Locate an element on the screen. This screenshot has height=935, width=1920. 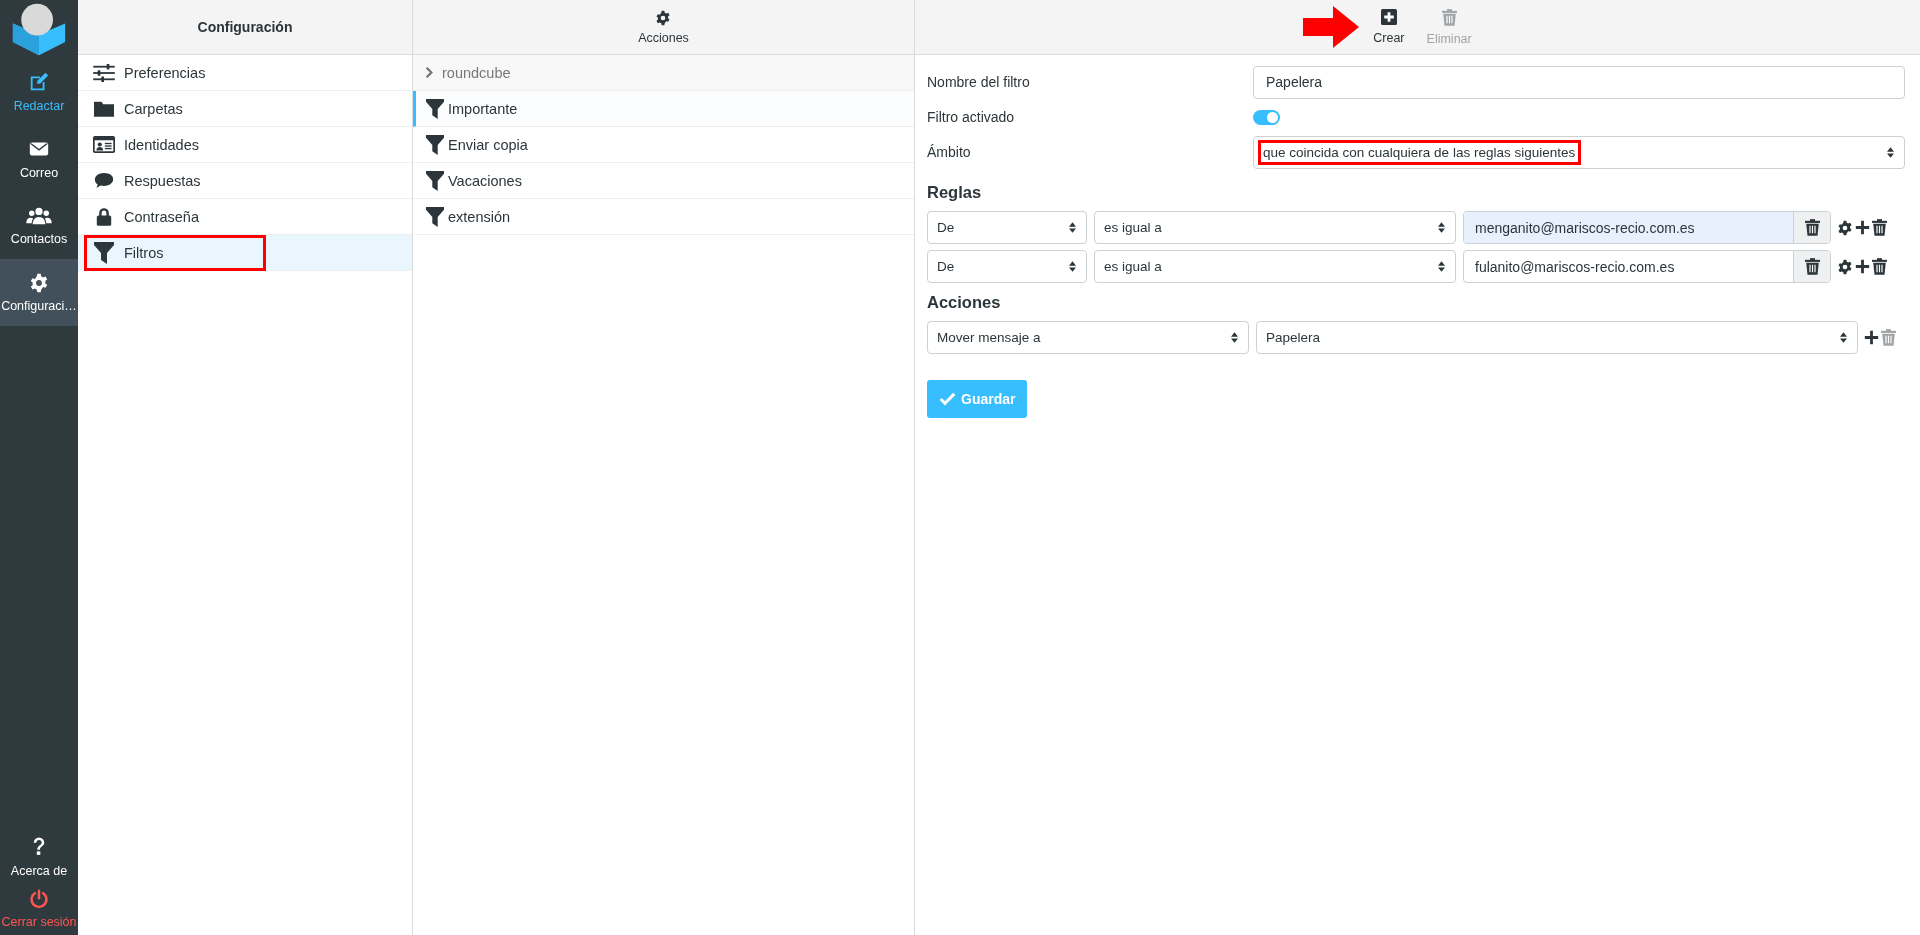
field-label: Ámbito is located at coordinates (949, 152).